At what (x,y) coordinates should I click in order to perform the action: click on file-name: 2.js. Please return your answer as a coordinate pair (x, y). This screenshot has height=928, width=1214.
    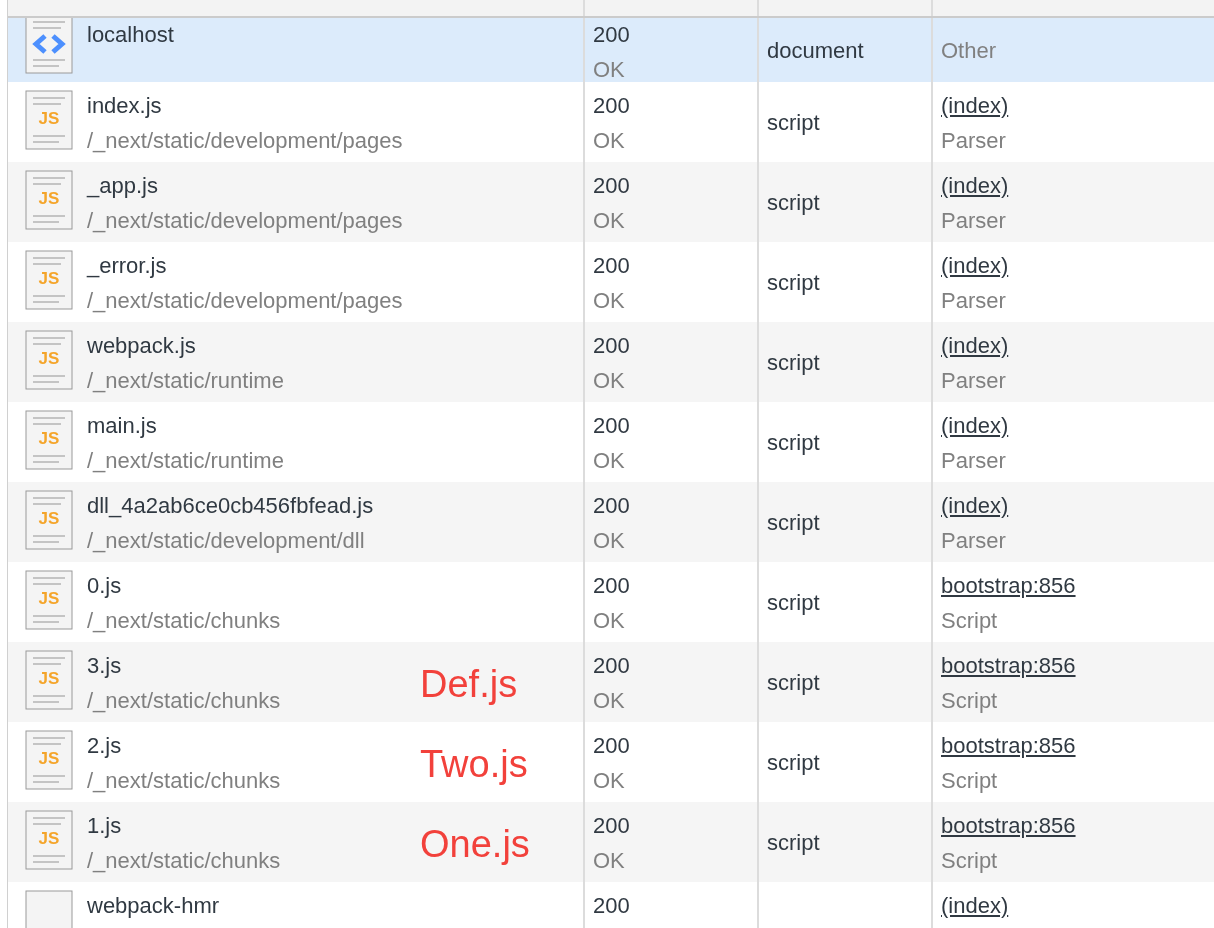
    Looking at the image, I should click on (105, 746).